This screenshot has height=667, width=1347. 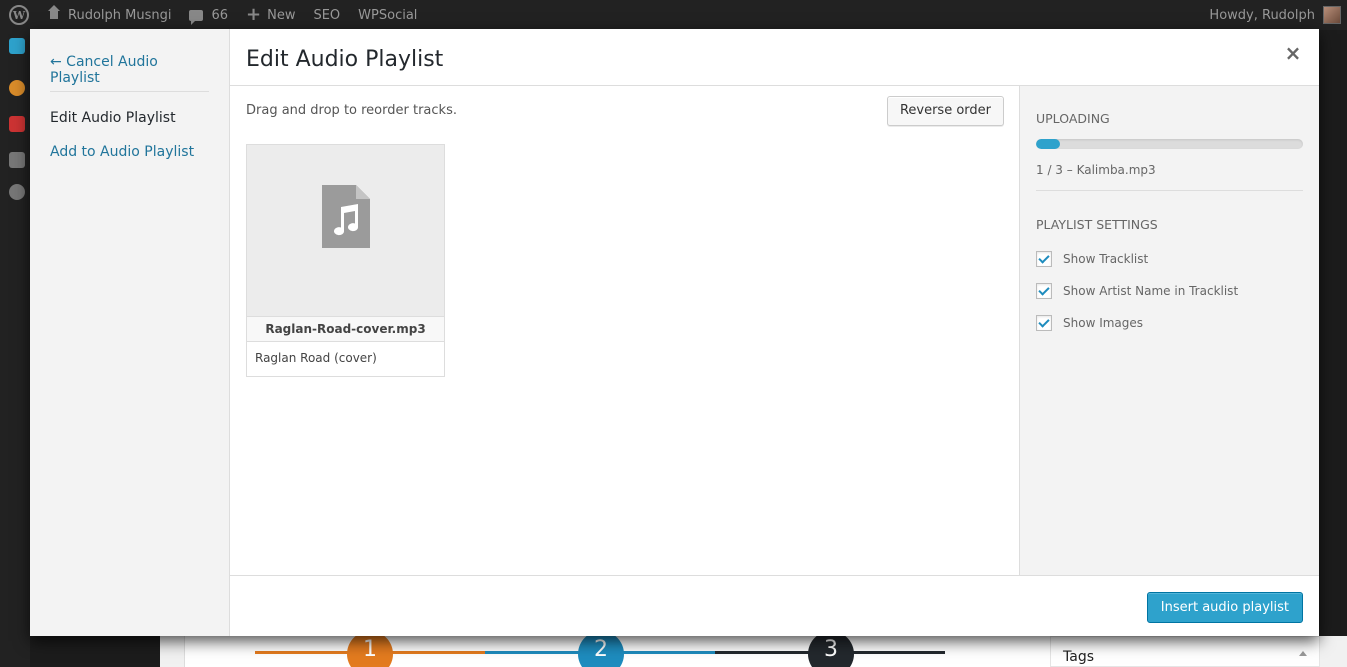 I want to click on setting-show-artist: Show Artist Name in Tracklist, so click(x=1169, y=291).